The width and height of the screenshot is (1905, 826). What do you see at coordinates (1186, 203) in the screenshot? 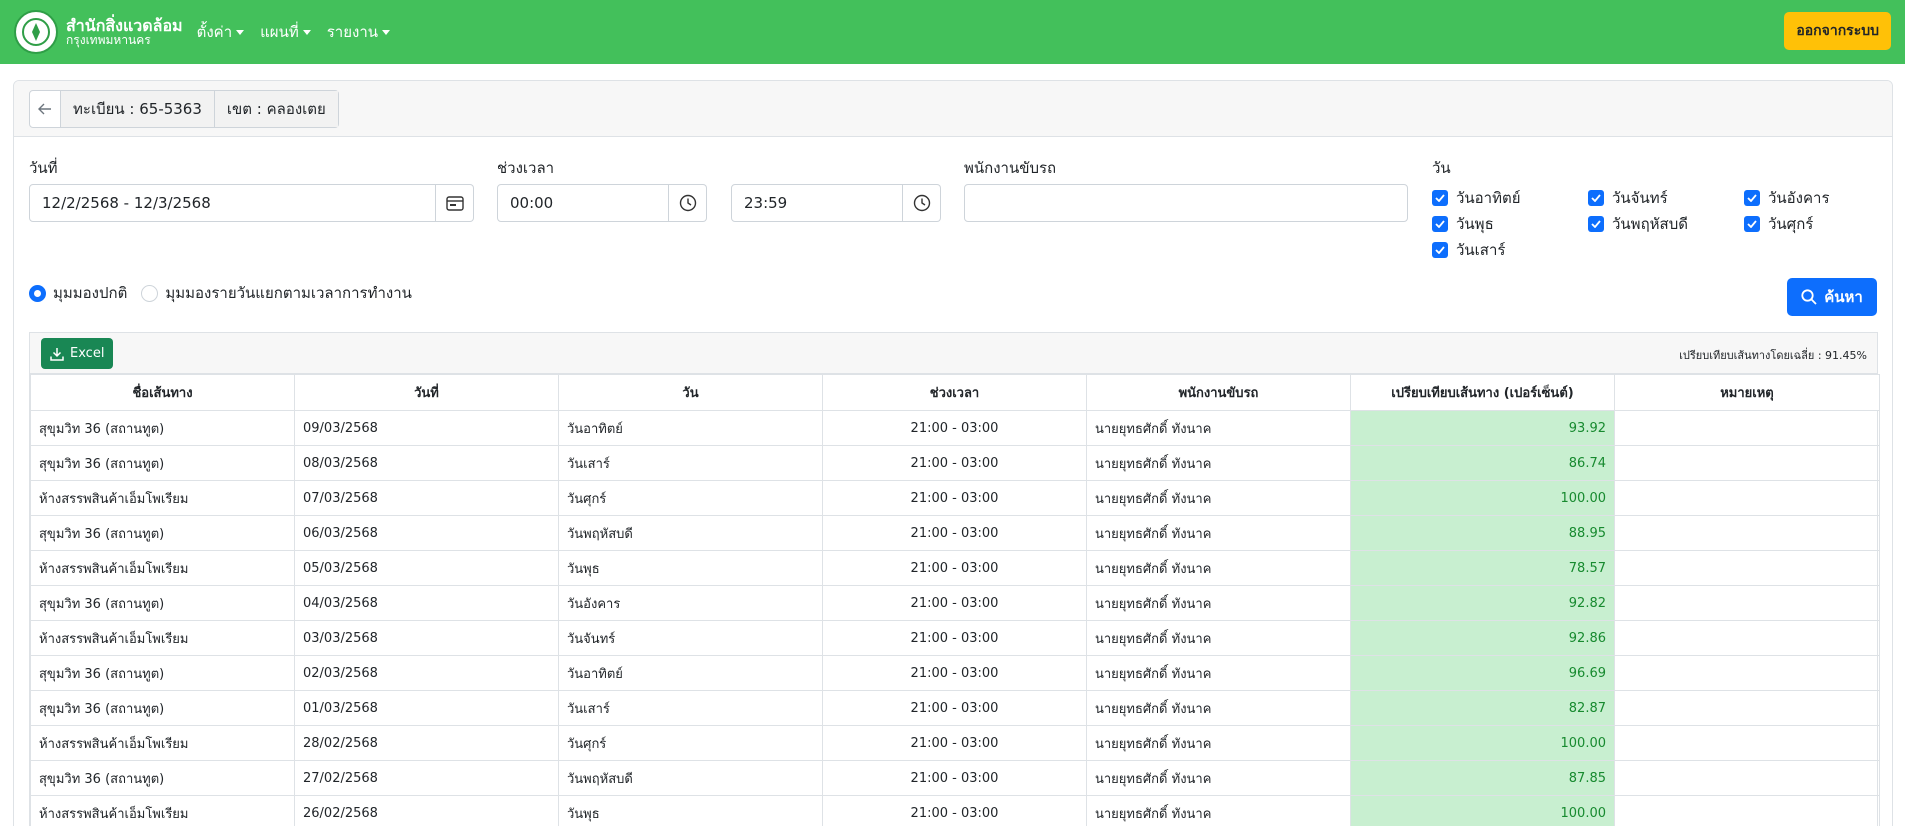
I see `driver-input` at bounding box center [1186, 203].